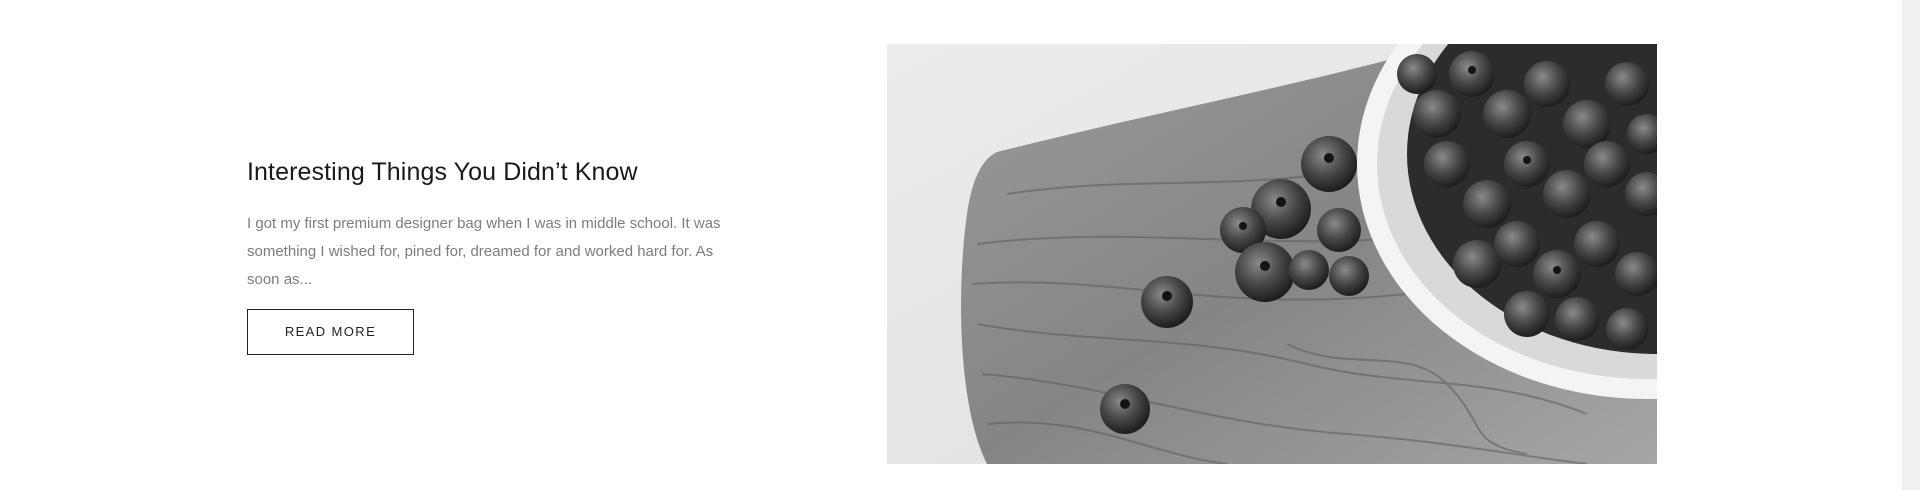 This screenshot has height=490, width=1920. I want to click on read-more-button: READ MORE, so click(330, 332).